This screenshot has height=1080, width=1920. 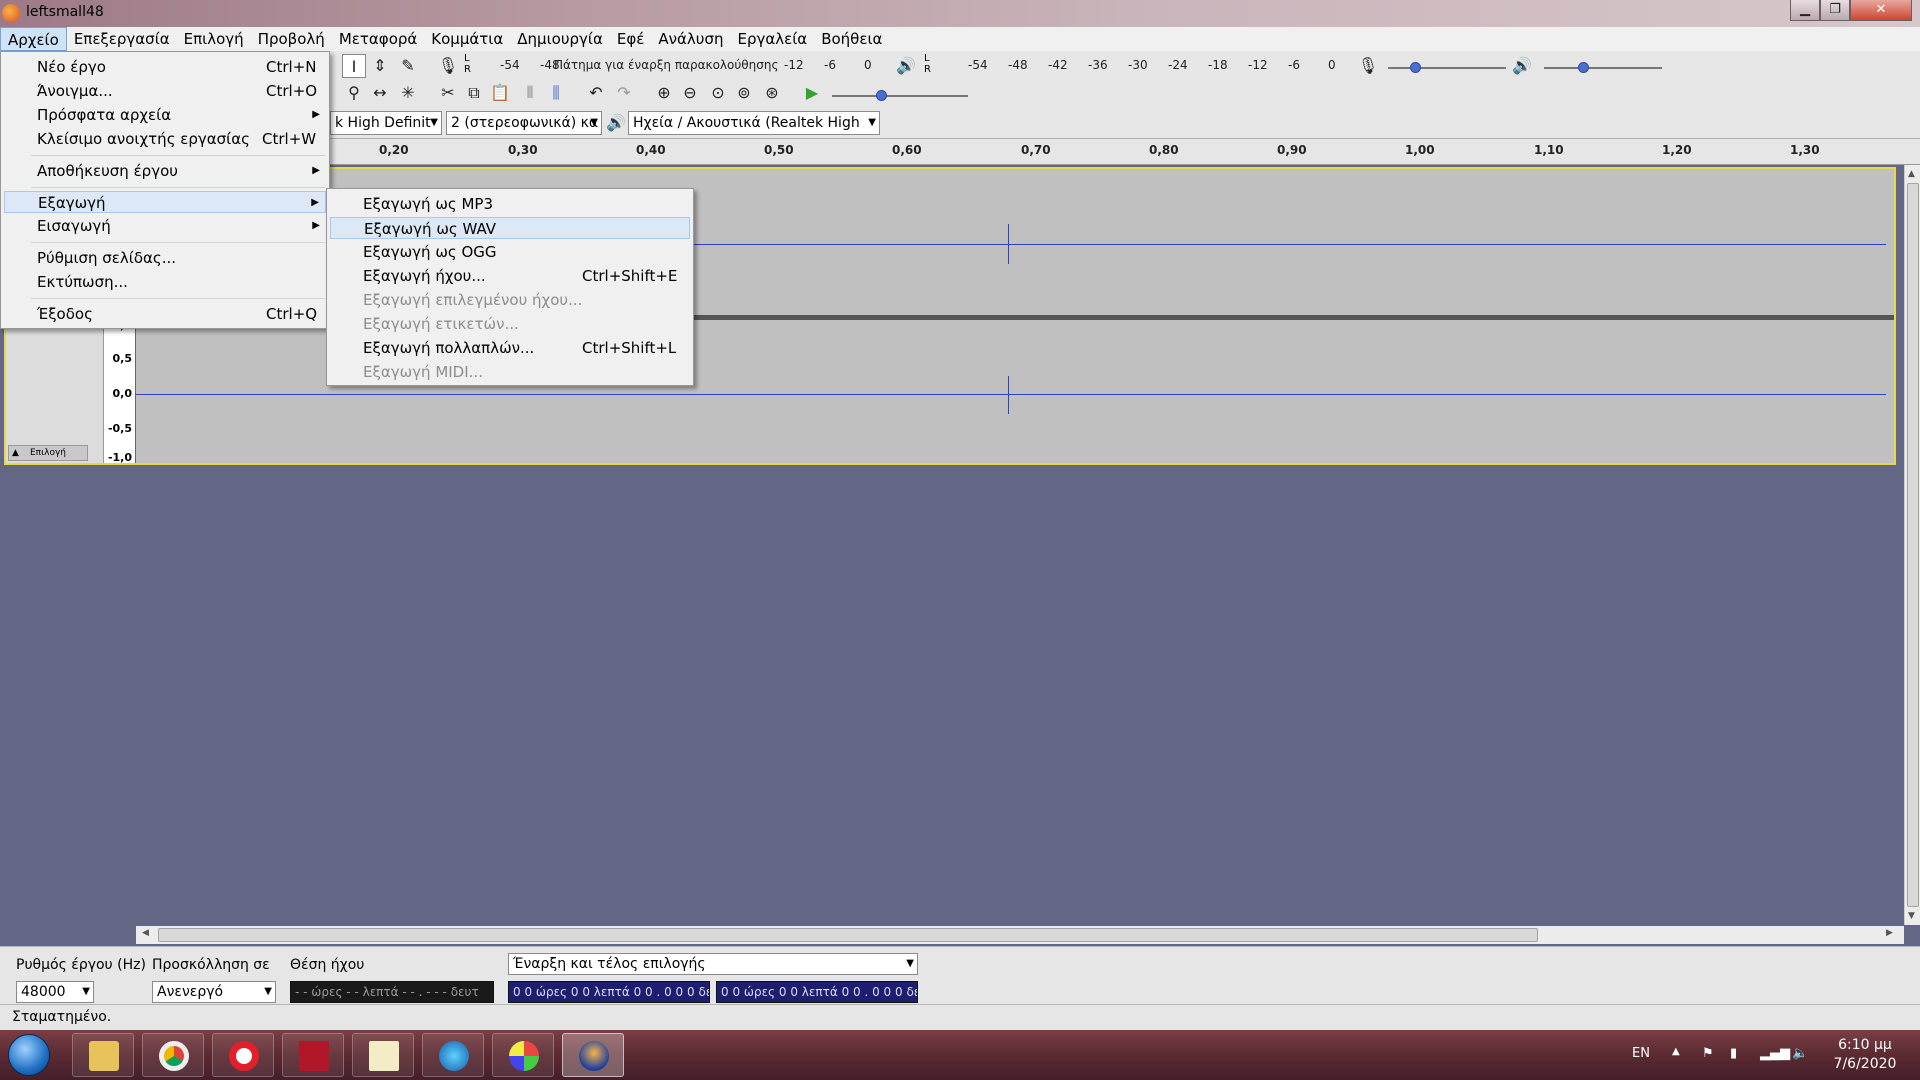 What do you see at coordinates (291, 39) in the screenshot?
I see `menu-view: Προβολή` at bounding box center [291, 39].